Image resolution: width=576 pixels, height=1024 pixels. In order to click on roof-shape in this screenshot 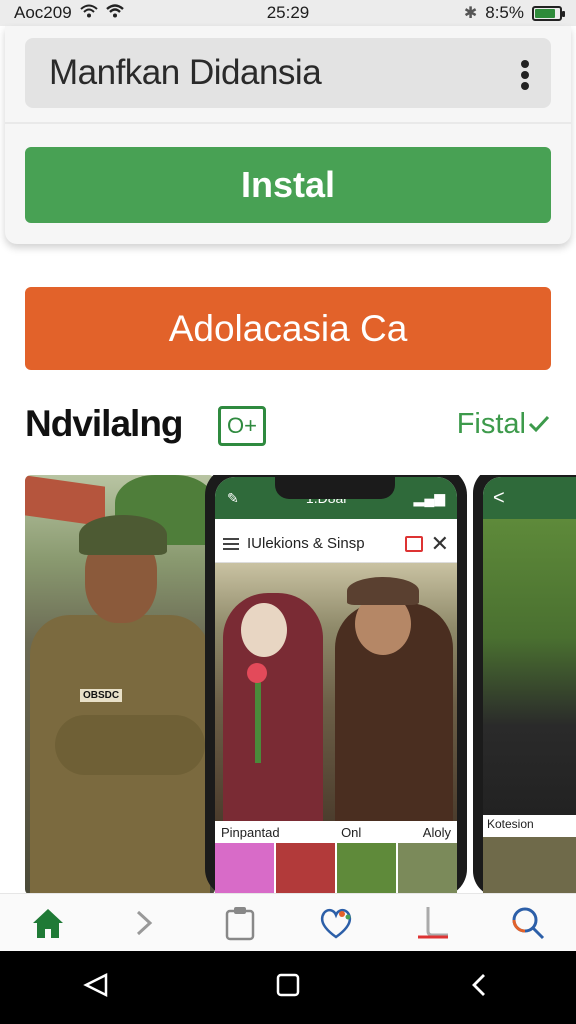, I will do `click(65, 501)`.